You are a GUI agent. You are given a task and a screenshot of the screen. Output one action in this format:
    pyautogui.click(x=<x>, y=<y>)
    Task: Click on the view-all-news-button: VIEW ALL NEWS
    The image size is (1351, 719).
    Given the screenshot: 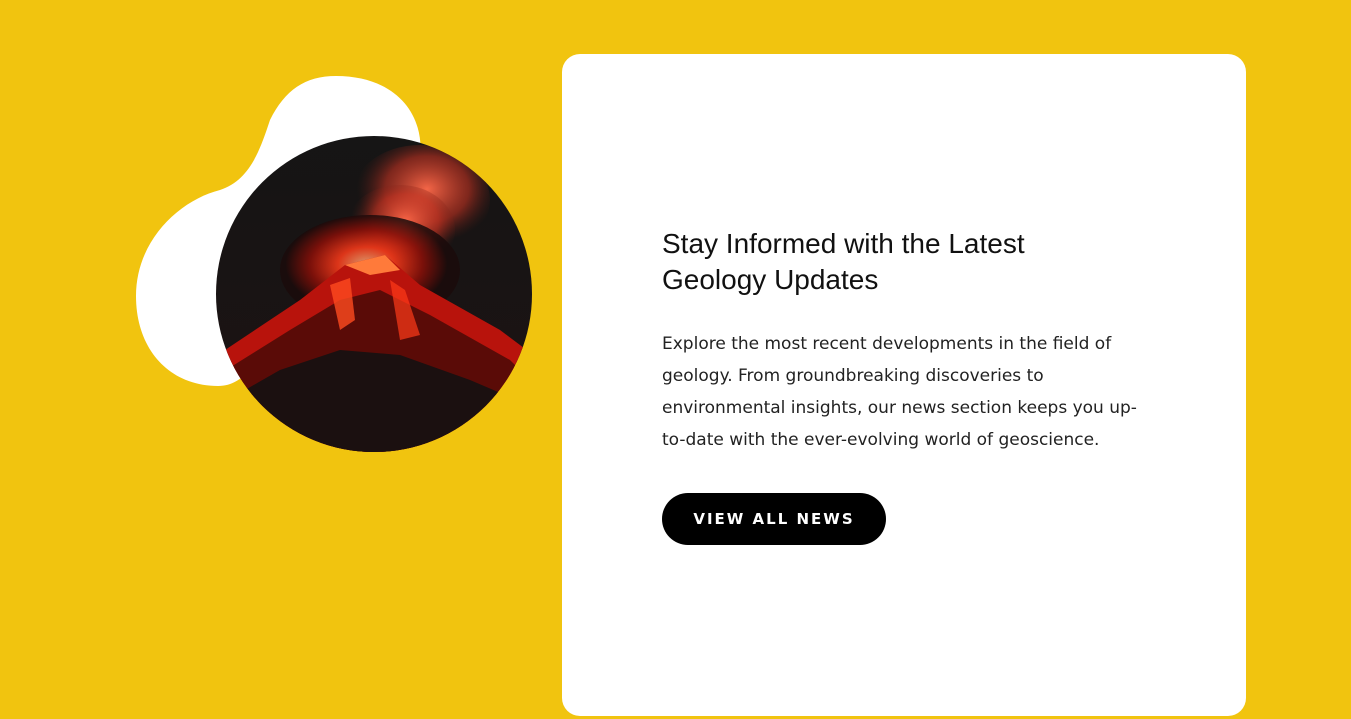 What is the action you would take?
    pyautogui.click(x=774, y=519)
    